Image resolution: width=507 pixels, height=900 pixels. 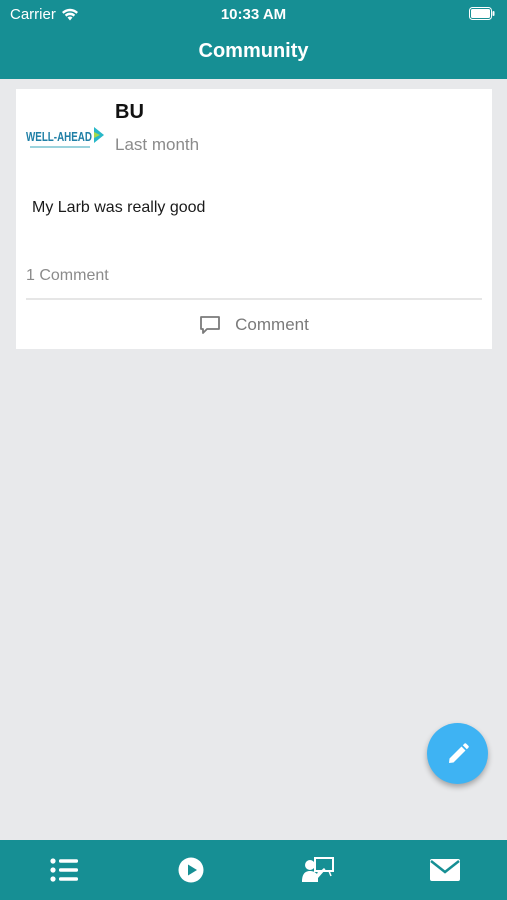 I want to click on tab-videos, so click(x=190, y=870).